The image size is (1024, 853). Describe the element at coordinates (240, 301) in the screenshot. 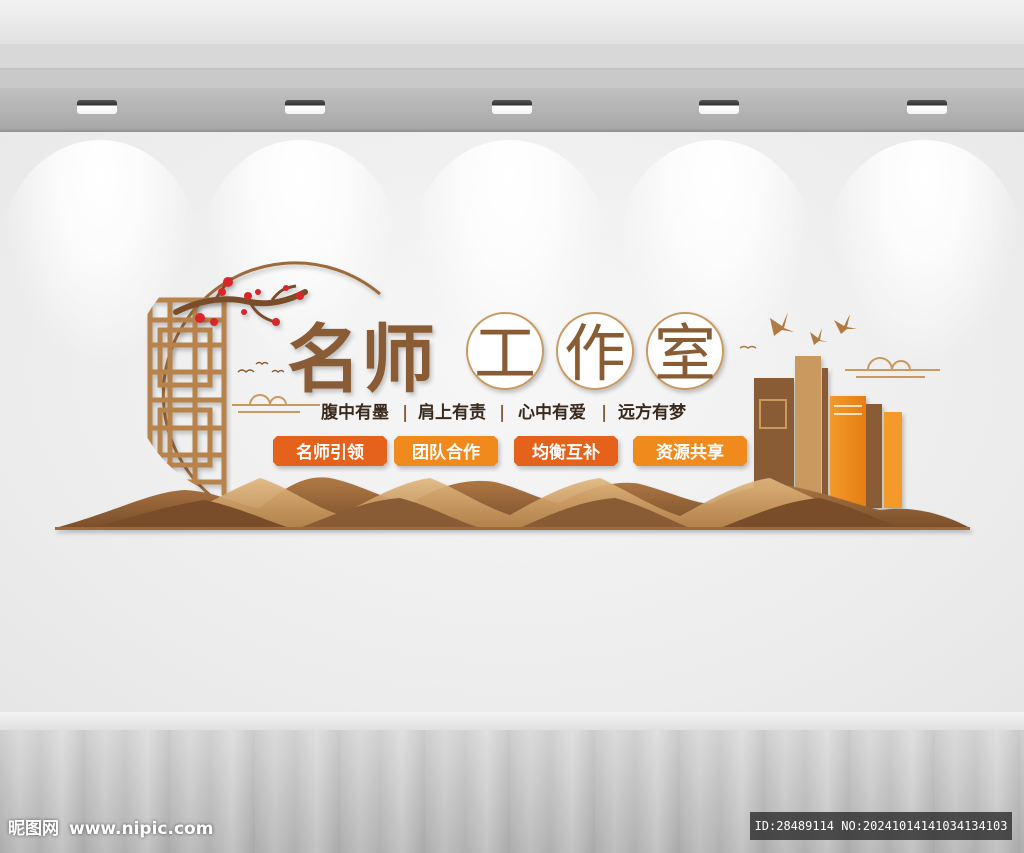

I see `plum-branch-icon` at that location.